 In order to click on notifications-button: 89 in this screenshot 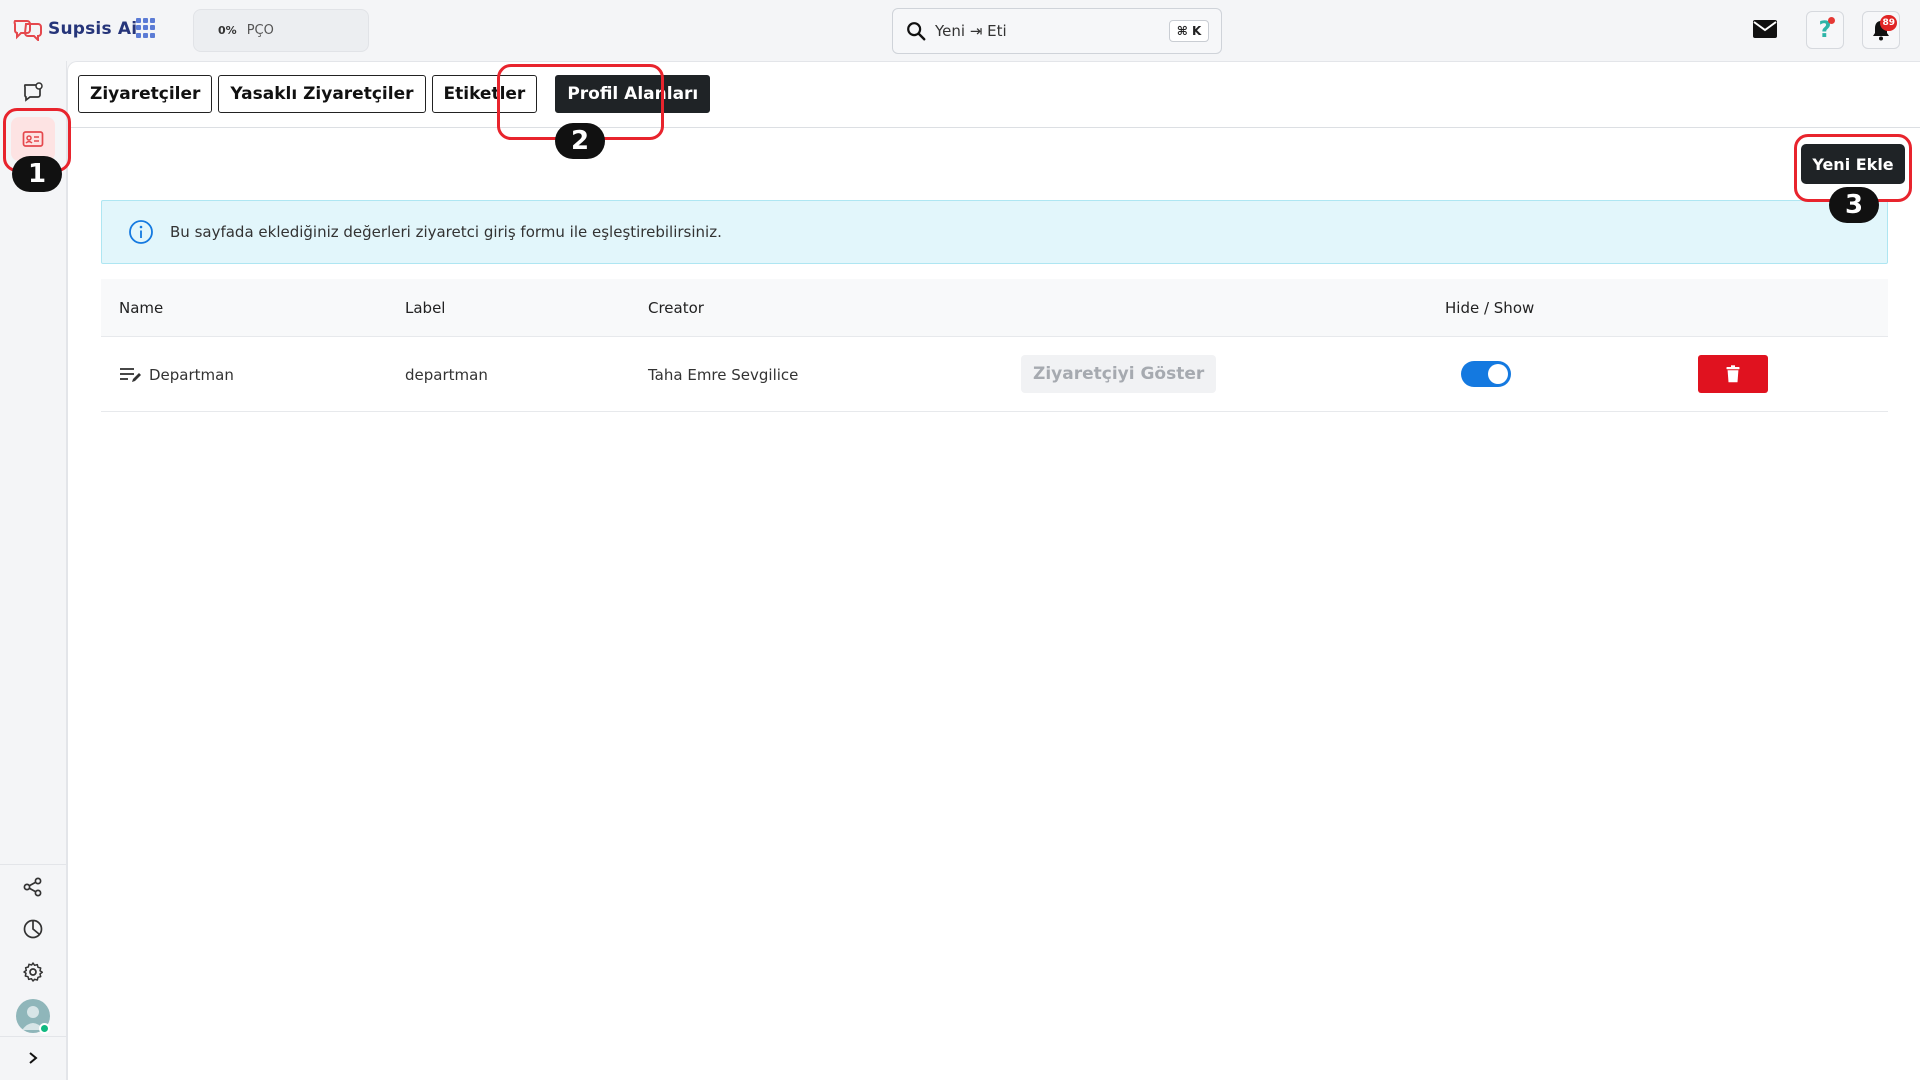, I will do `click(1881, 30)`.